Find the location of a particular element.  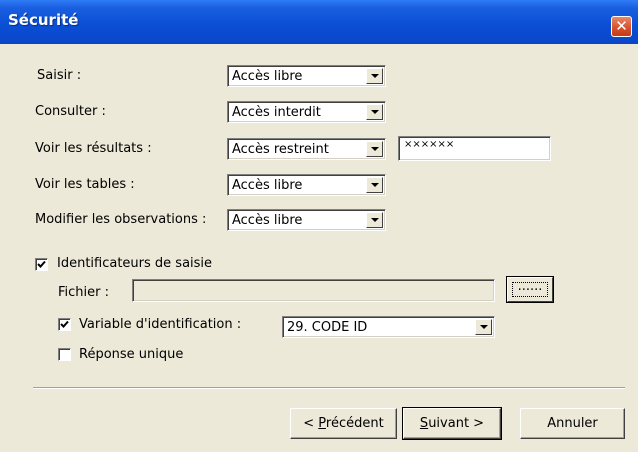

identificateurs-checkbox is located at coordinates (41, 264).